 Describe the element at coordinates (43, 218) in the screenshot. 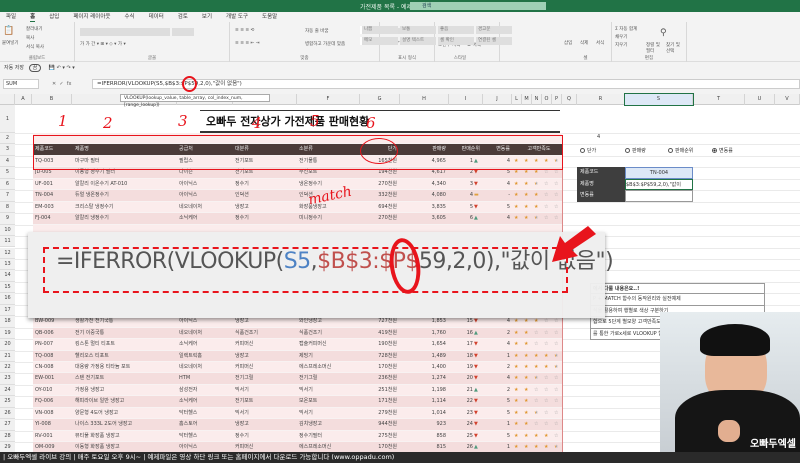

I see `cell-code: FJ-004` at that location.